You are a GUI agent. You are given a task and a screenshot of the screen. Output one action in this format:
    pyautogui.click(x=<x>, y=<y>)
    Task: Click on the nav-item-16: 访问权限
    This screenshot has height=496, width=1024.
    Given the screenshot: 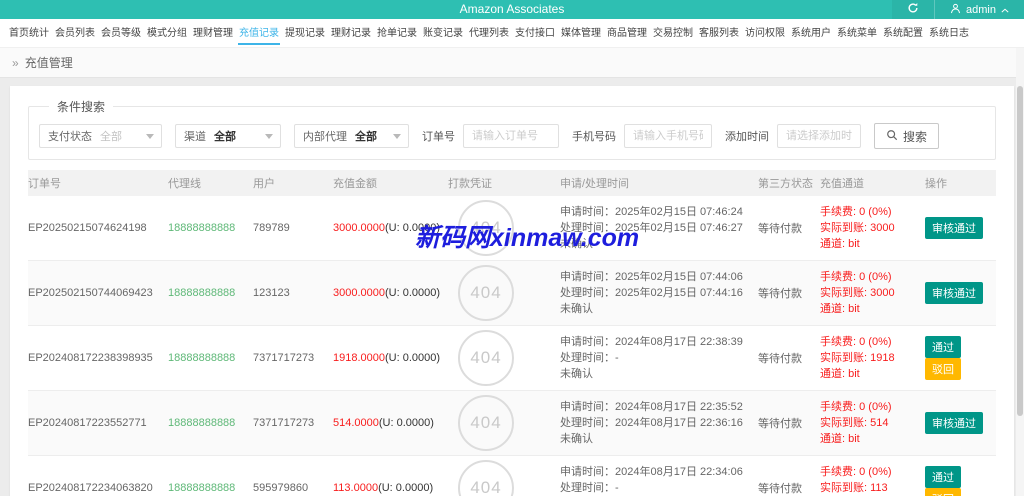 What is the action you would take?
    pyautogui.click(x=765, y=33)
    